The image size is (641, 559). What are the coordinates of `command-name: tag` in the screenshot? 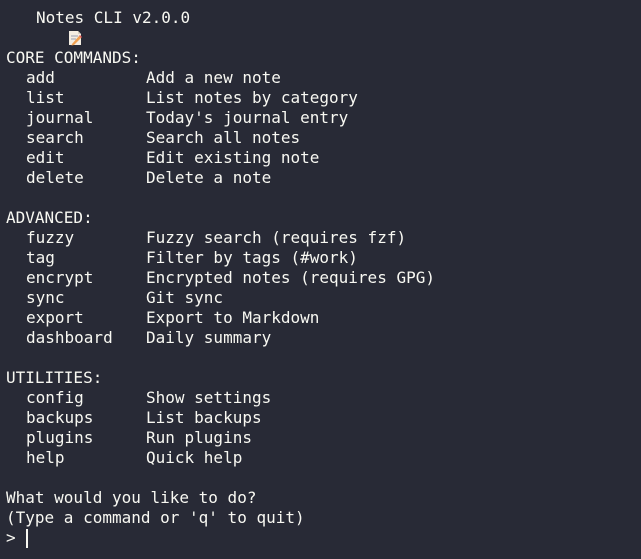 It's located at (40, 257).